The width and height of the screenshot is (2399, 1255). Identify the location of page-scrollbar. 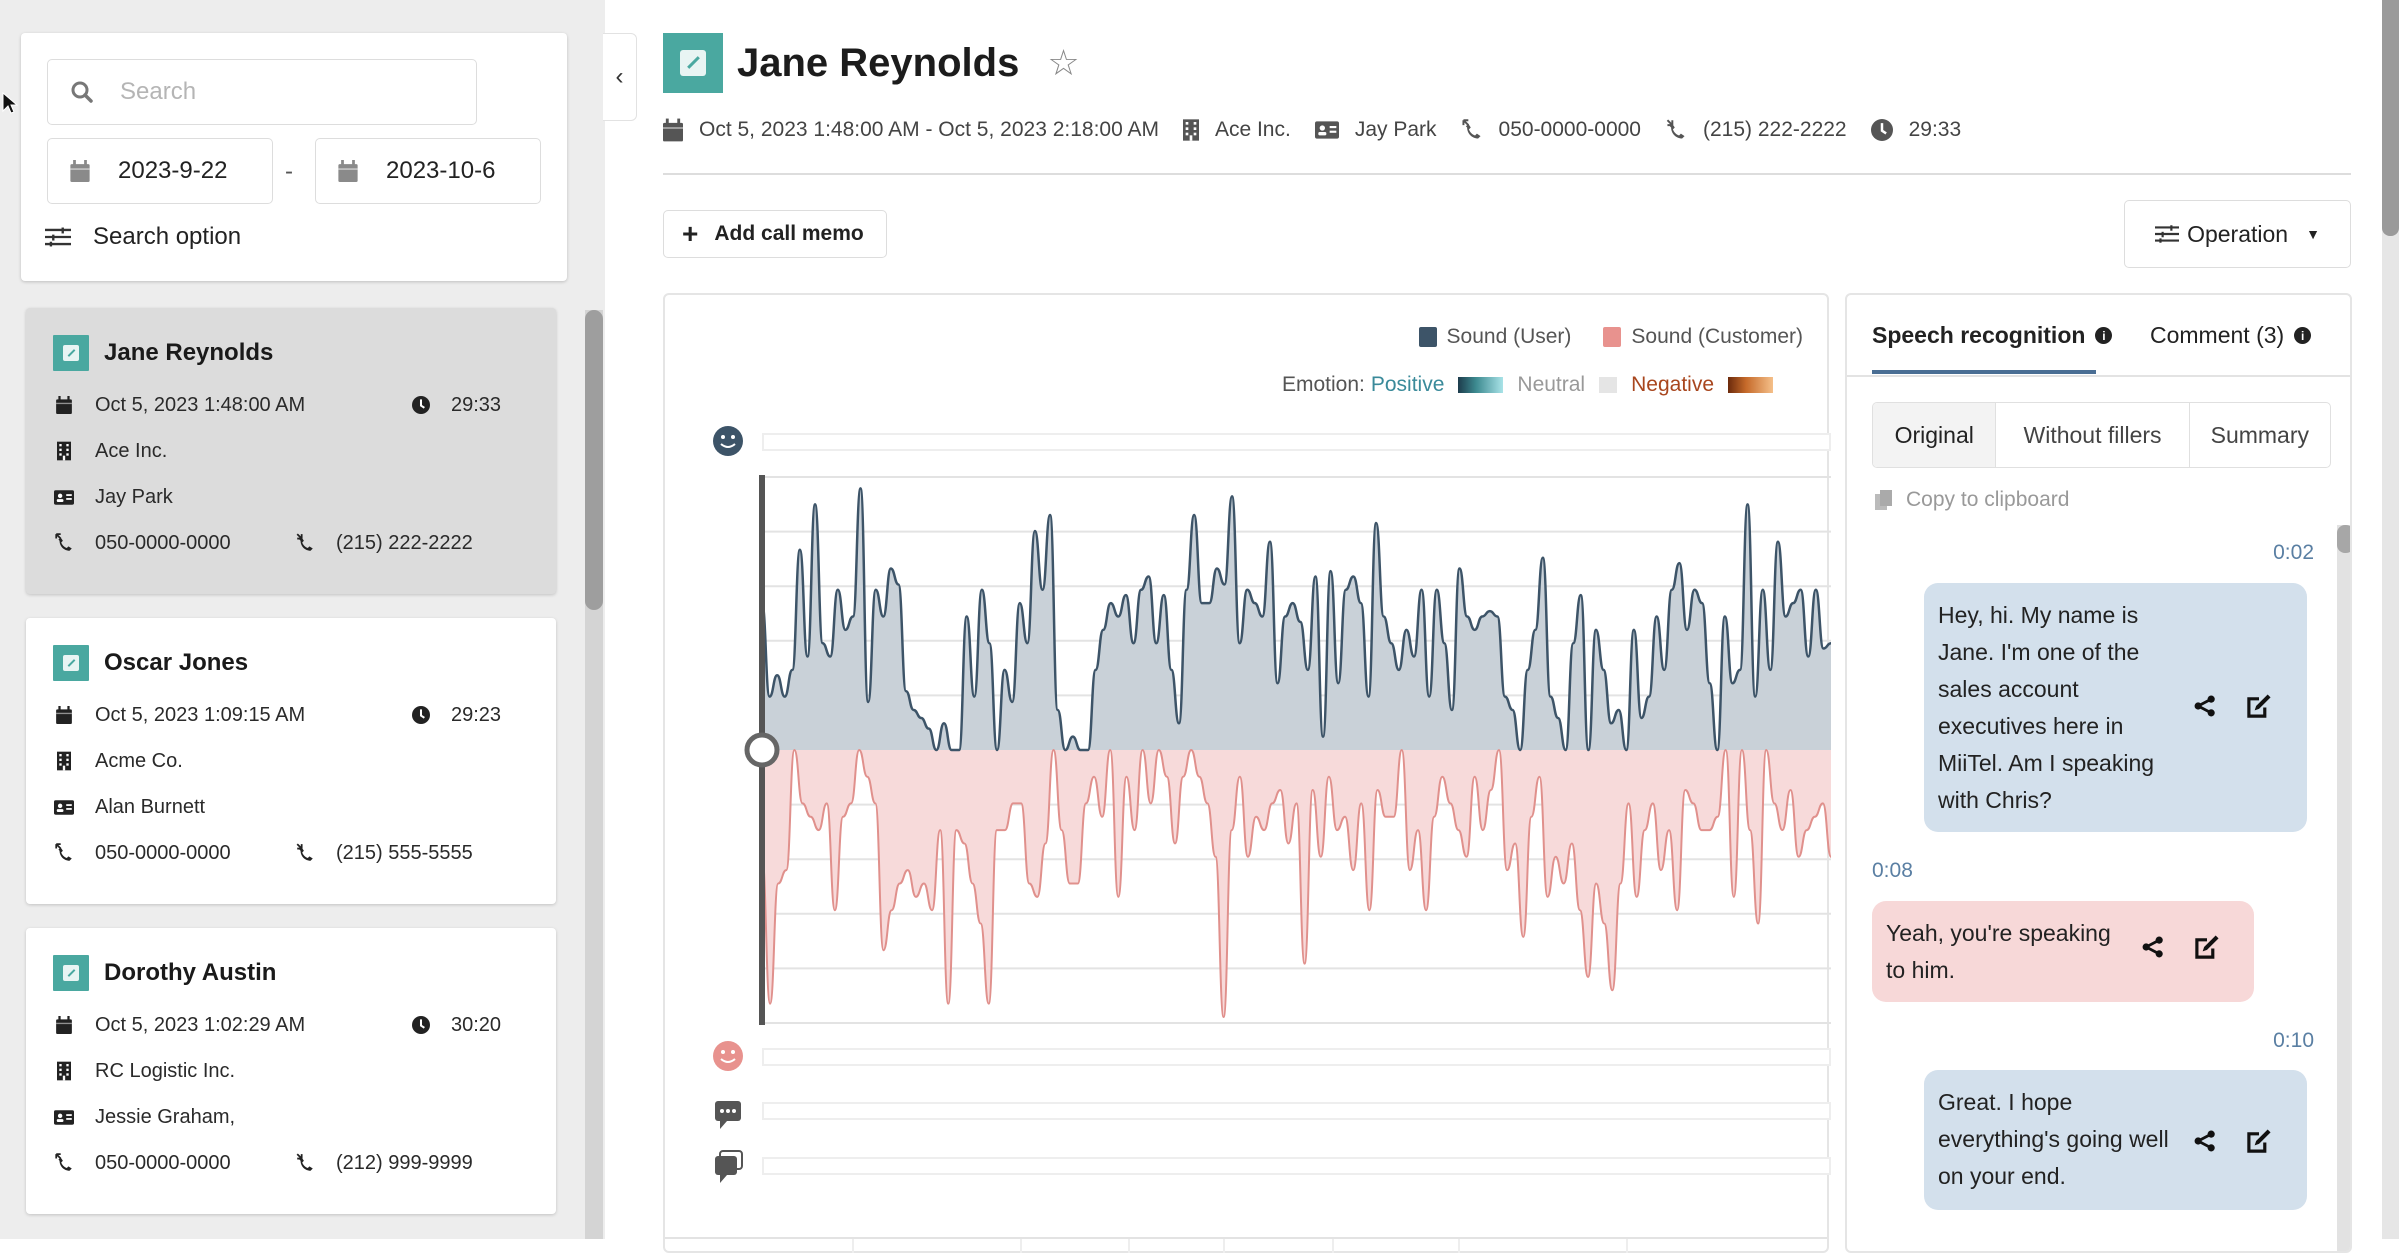
(2390, 619).